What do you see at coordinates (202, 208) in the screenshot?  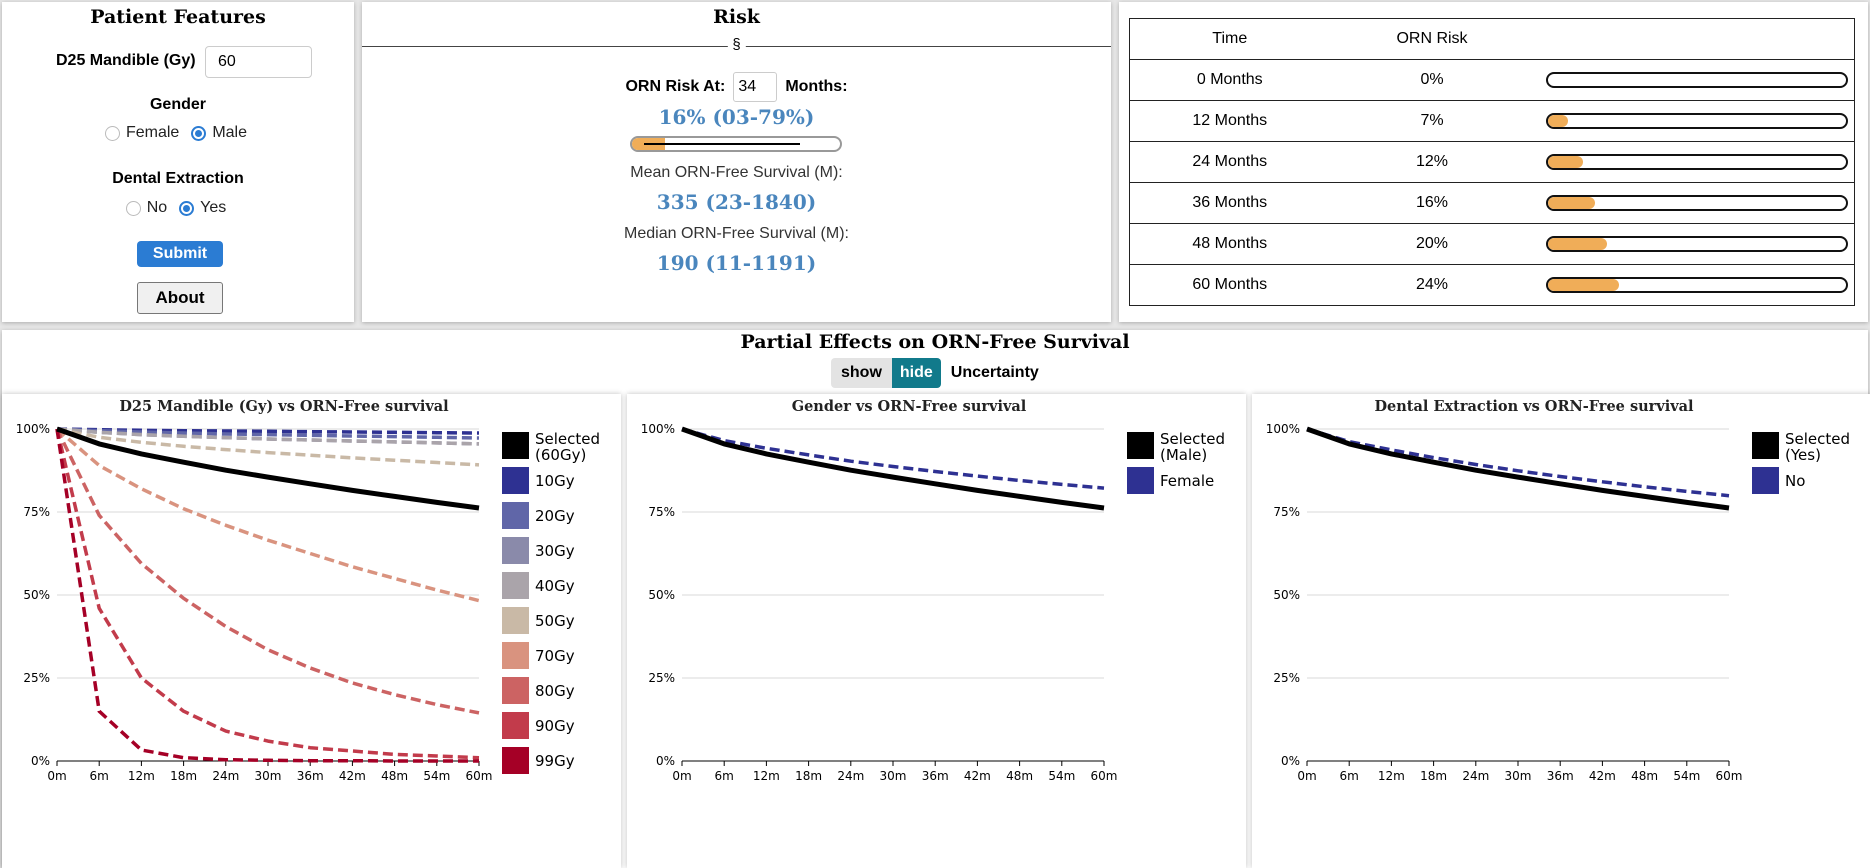 I see `dental-option-yes: Yes` at bounding box center [202, 208].